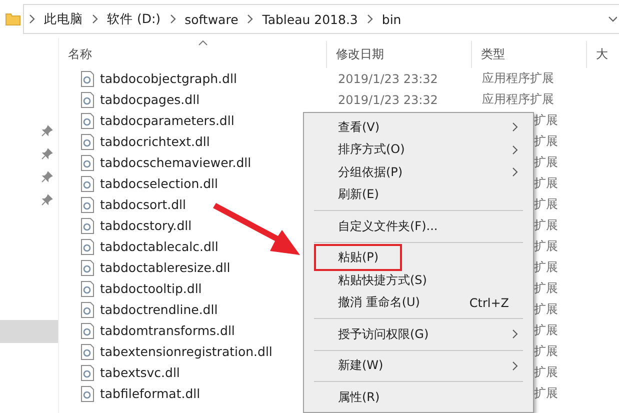 This screenshot has width=619, height=413. What do you see at coordinates (167, 120) in the screenshot?
I see `file-name: tabdocparameters.dll` at bounding box center [167, 120].